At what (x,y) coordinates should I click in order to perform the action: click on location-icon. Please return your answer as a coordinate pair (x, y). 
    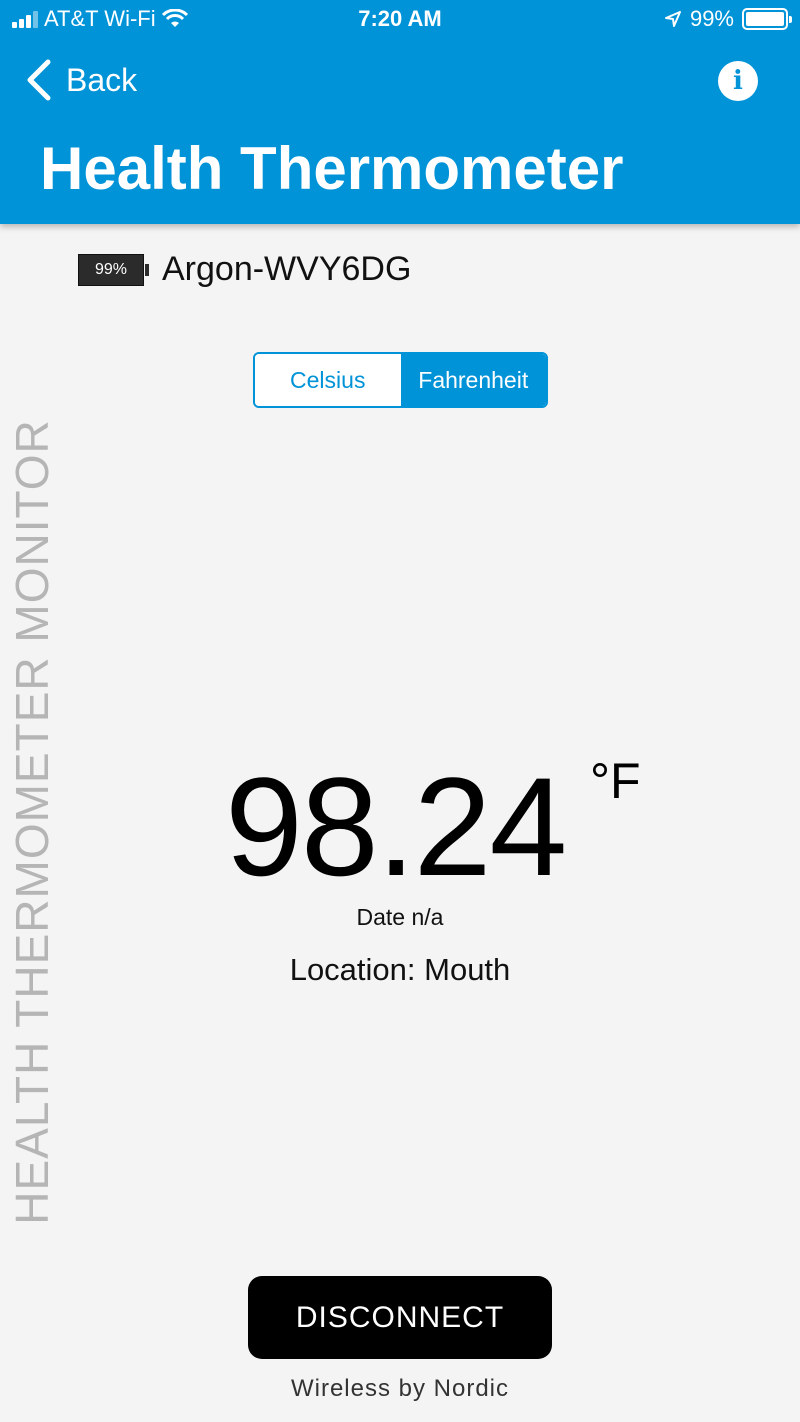
    Looking at the image, I should click on (672, 19).